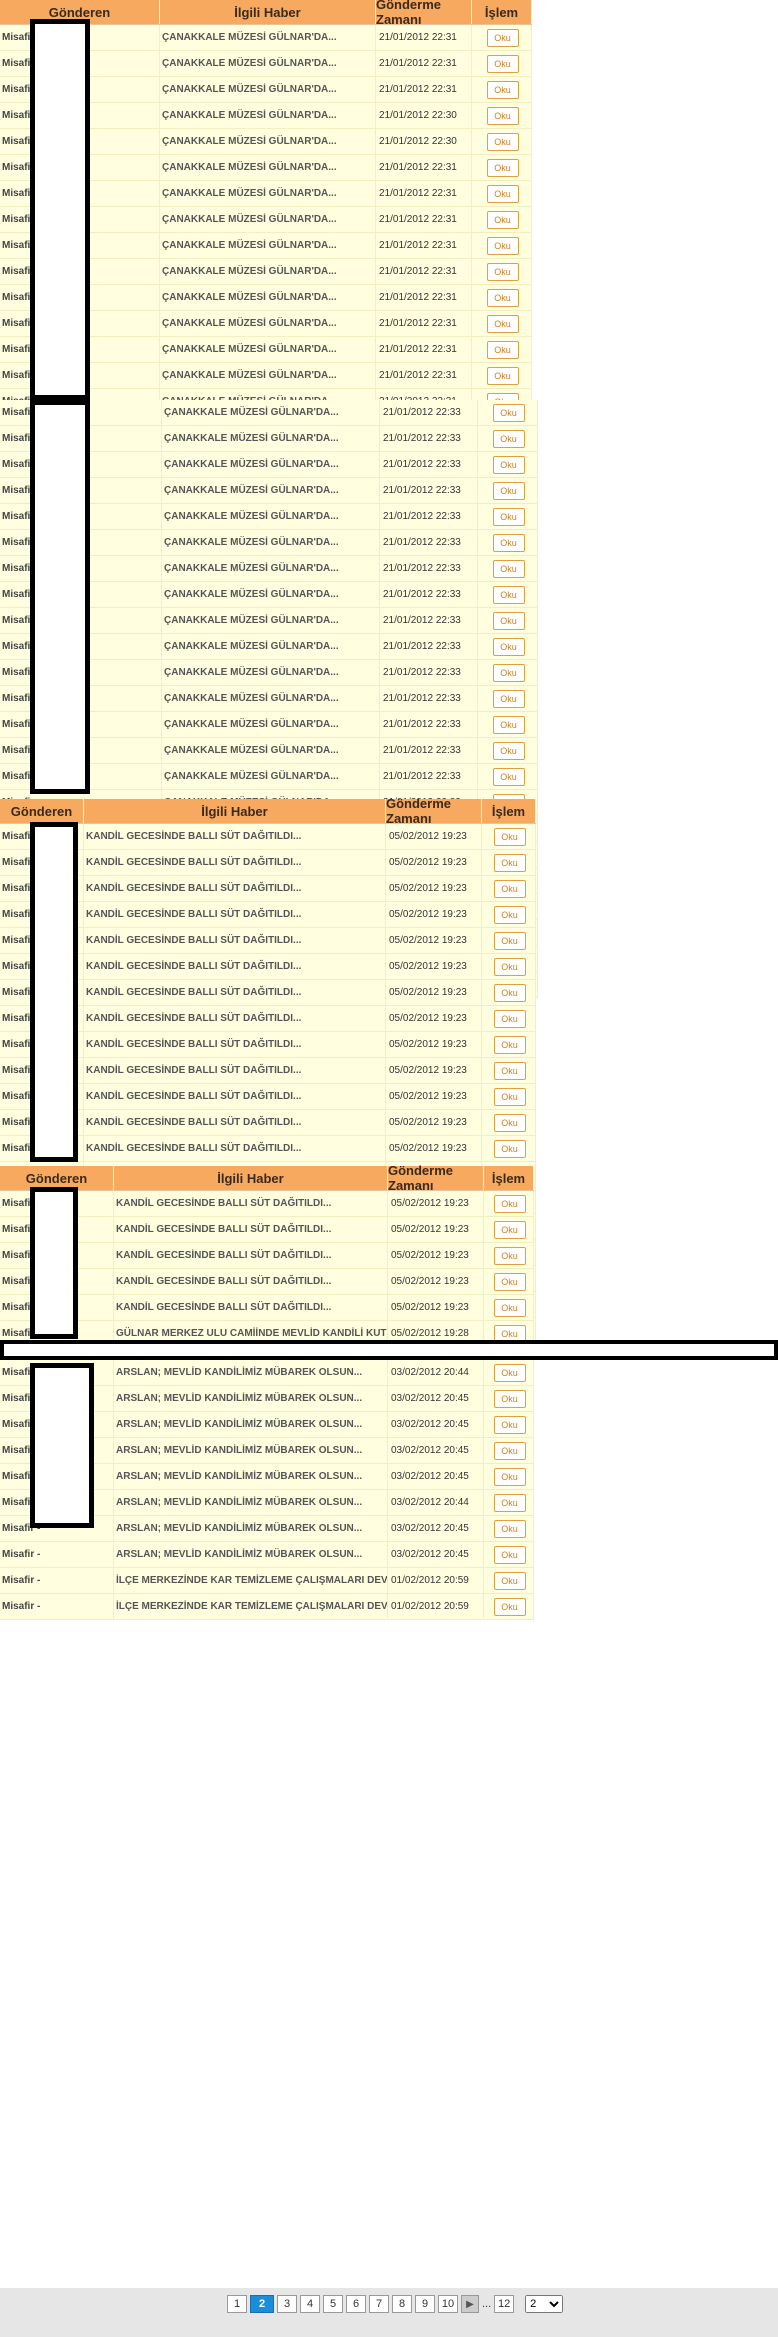 The image size is (778, 2337). What do you see at coordinates (356, 2304) in the screenshot?
I see `page-link: 6` at bounding box center [356, 2304].